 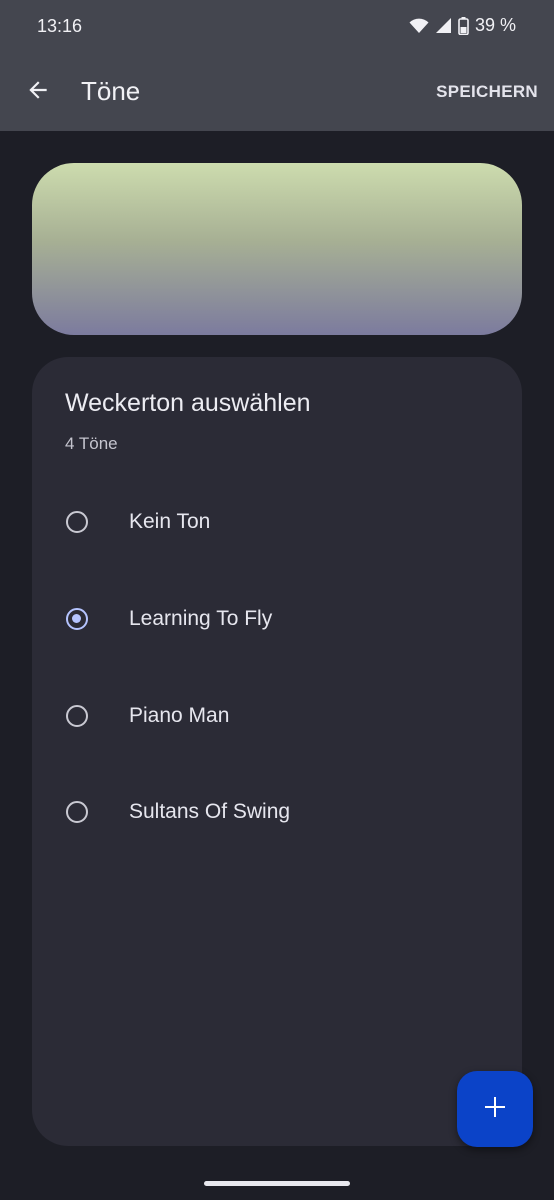 What do you see at coordinates (91, 443) in the screenshot?
I see `tone-count: 4 Töne` at bounding box center [91, 443].